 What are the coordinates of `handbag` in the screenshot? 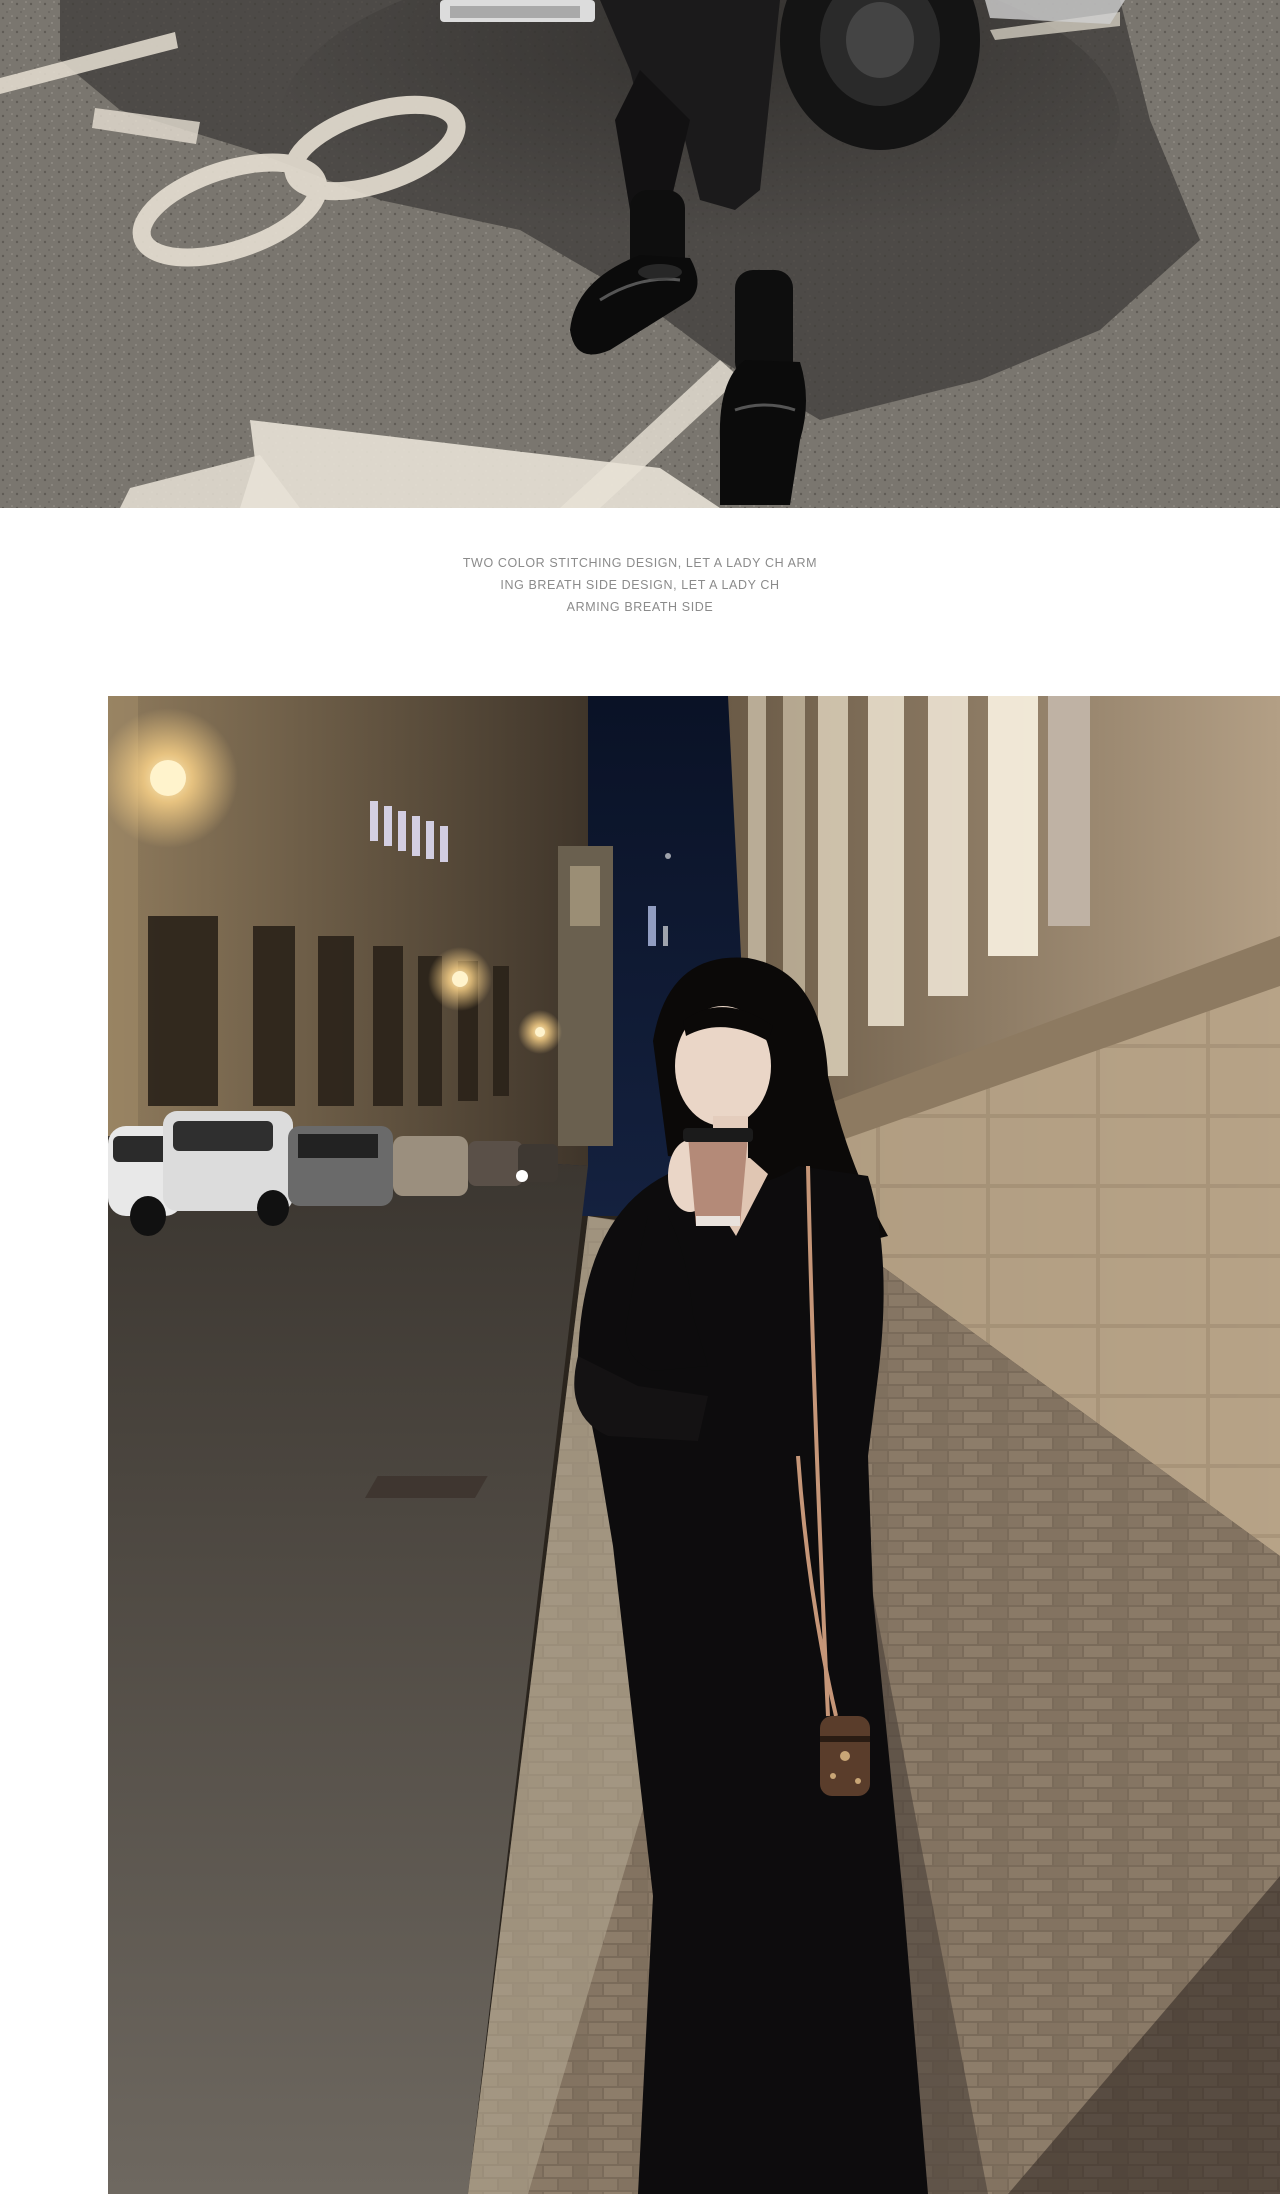 It's located at (845, 1756).